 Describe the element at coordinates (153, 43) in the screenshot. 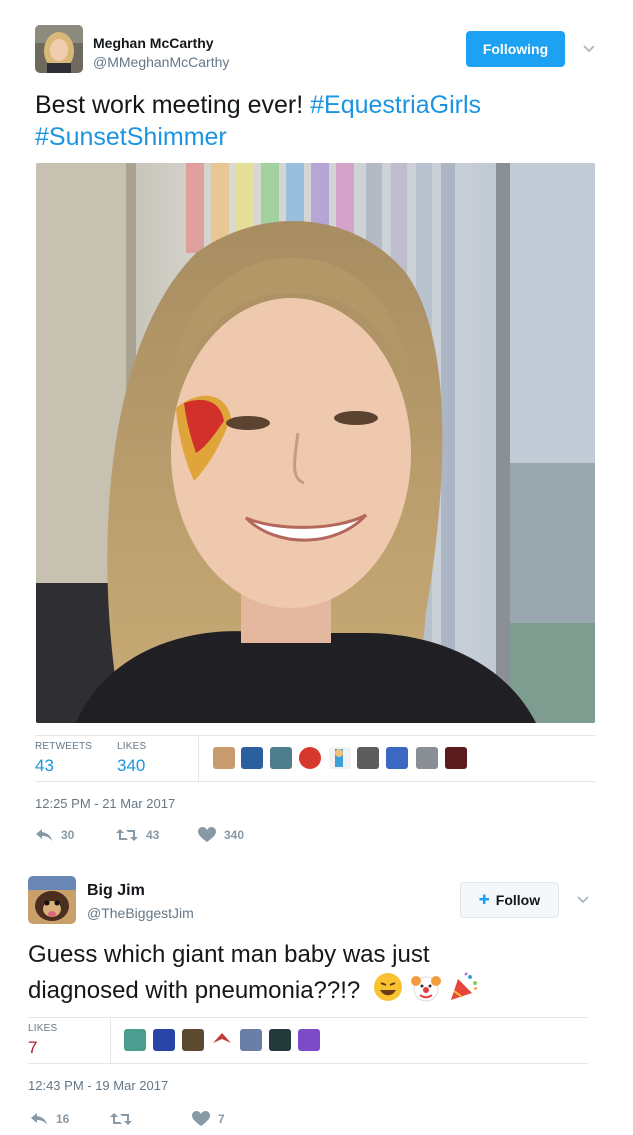

I see `display-name: Meghan McCarthy` at that location.